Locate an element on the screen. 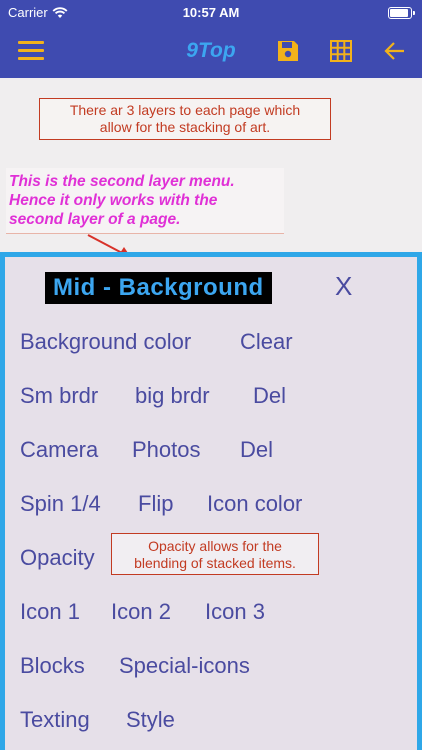 This screenshot has width=422, height=750. close-button: X is located at coordinates (343, 286).